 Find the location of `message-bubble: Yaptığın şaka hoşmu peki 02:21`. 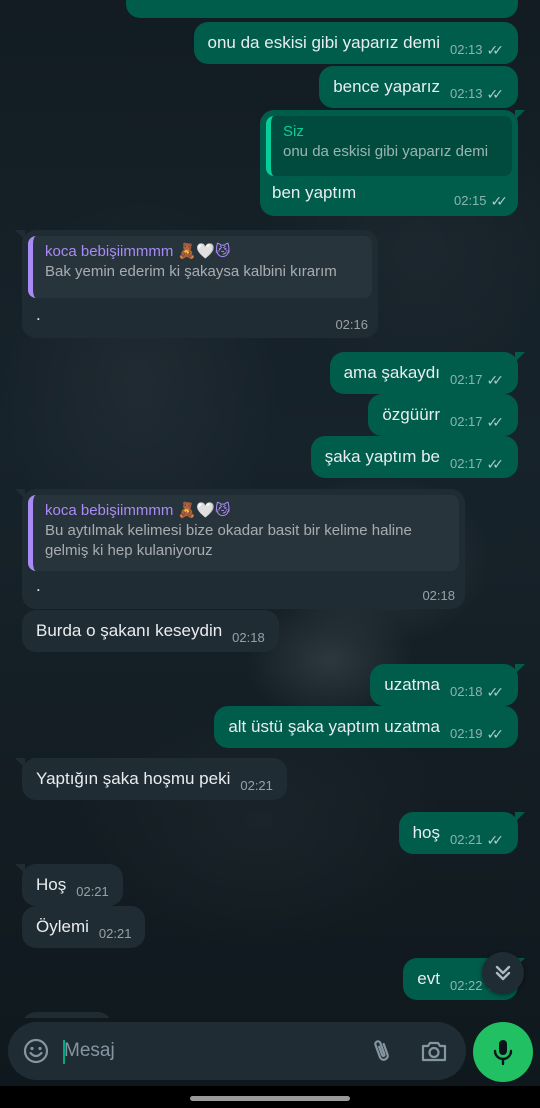

message-bubble: Yaptığın şaka hoşmu peki 02:21 is located at coordinates (151, 779).